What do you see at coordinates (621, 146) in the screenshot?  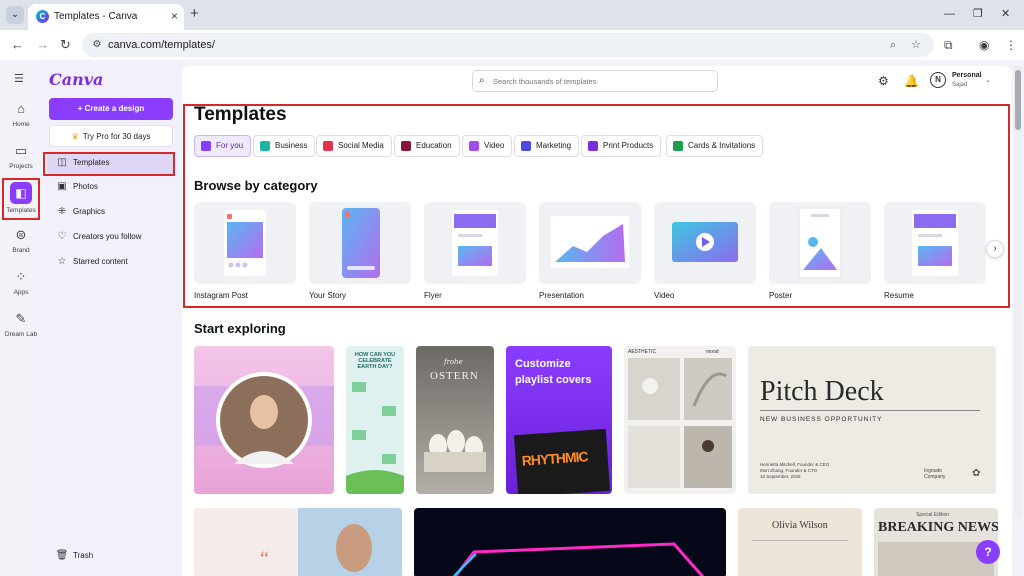 I see `chip-print-products: Print Products` at bounding box center [621, 146].